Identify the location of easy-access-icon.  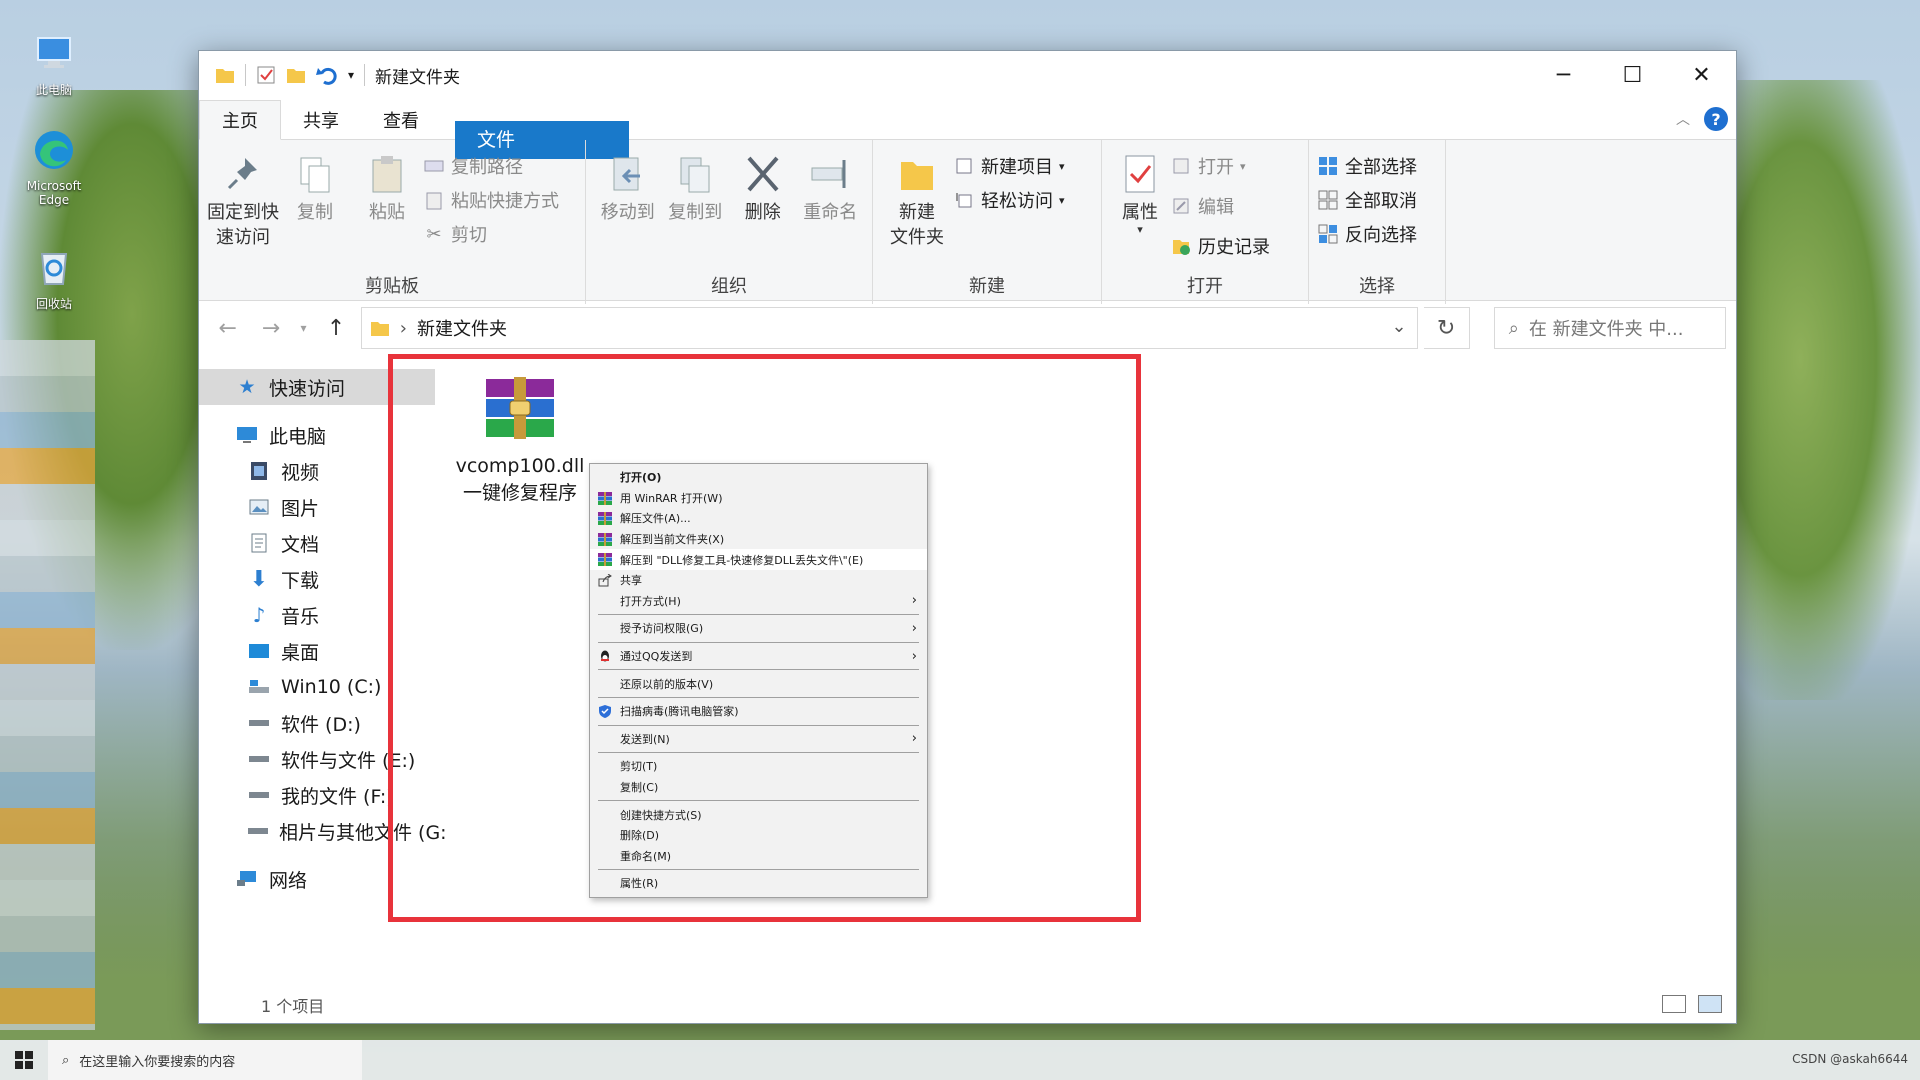
(964, 200).